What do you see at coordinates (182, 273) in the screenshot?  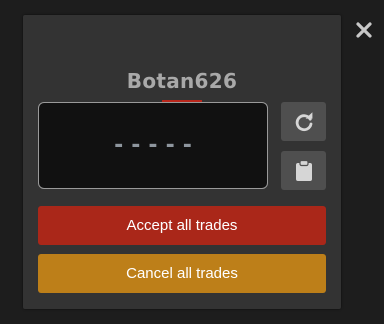 I see `cancel-all-trades-button: Cancel all trades` at bounding box center [182, 273].